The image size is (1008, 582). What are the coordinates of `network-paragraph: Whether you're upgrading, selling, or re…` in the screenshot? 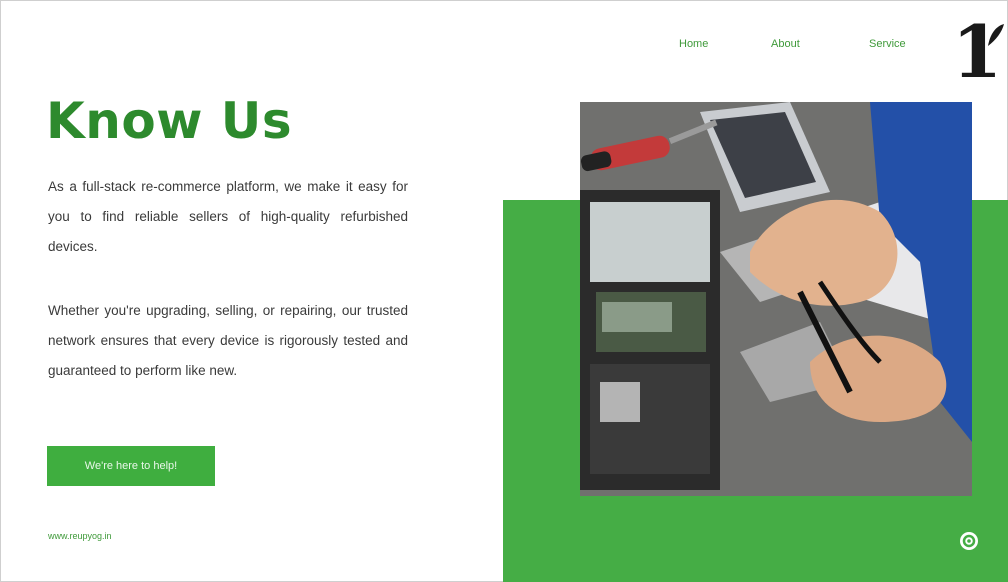 It's located at (228, 340).